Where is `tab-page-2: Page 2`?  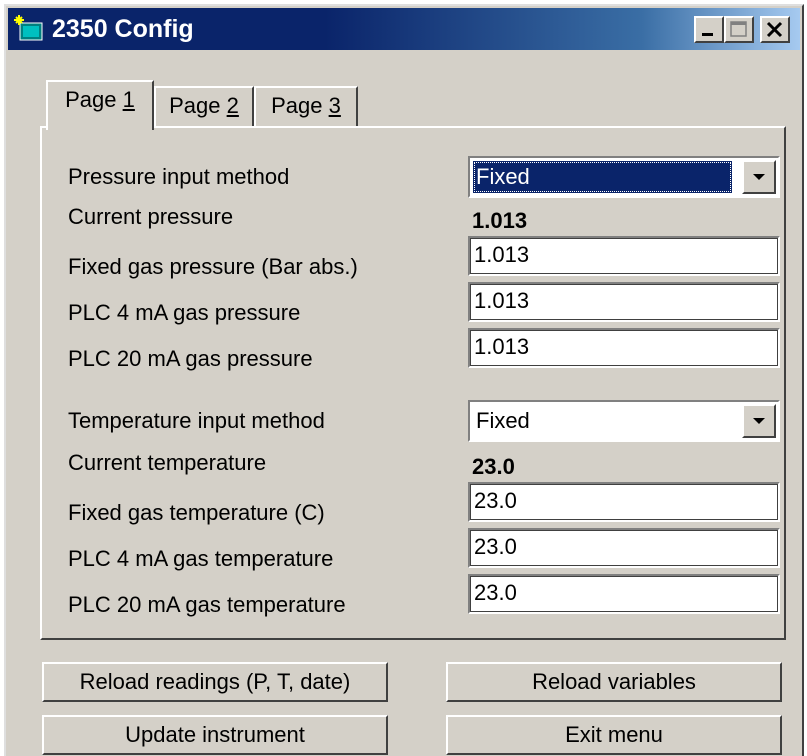
tab-page-2: Page 2 is located at coordinates (204, 107).